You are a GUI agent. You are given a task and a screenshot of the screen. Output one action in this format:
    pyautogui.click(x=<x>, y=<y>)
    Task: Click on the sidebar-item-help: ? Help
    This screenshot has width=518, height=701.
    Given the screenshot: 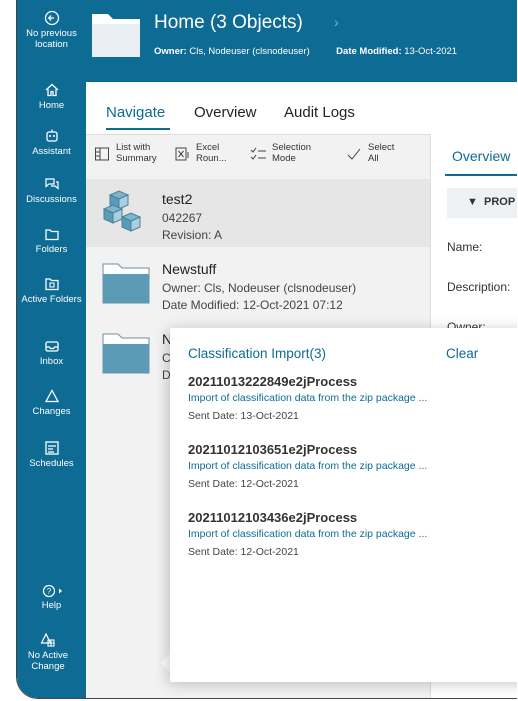 What is the action you would take?
    pyautogui.click(x=51, y=597)
    